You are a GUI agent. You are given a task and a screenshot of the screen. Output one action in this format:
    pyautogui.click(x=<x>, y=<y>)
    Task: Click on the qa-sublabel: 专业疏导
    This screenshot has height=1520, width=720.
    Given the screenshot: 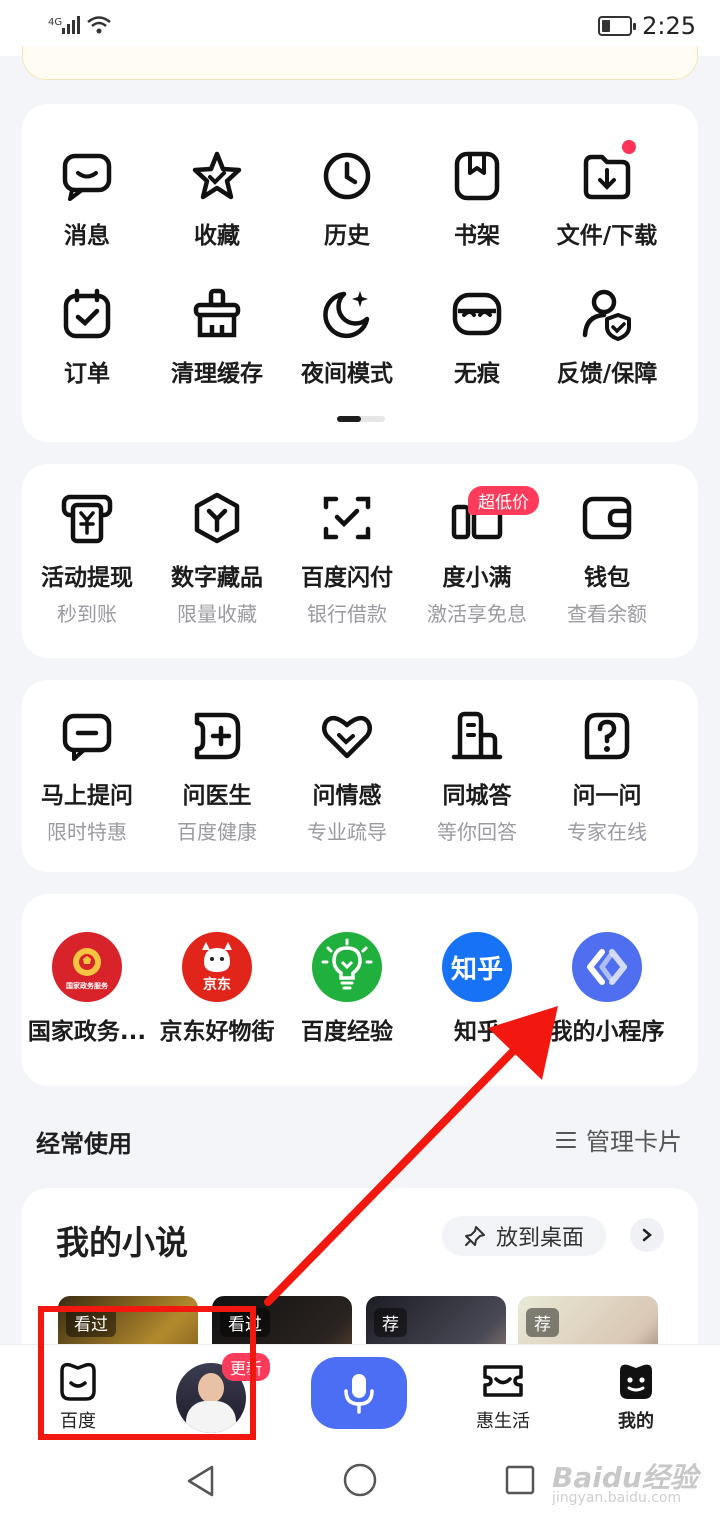 What is the action you would take?
    pyautogui.click(x=347, y=832)
    